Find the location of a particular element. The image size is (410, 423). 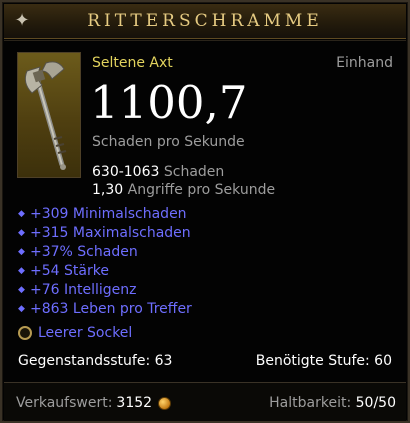

affix-item: ◆ +309 Minimalschaden is located at coordinates (102, 213).